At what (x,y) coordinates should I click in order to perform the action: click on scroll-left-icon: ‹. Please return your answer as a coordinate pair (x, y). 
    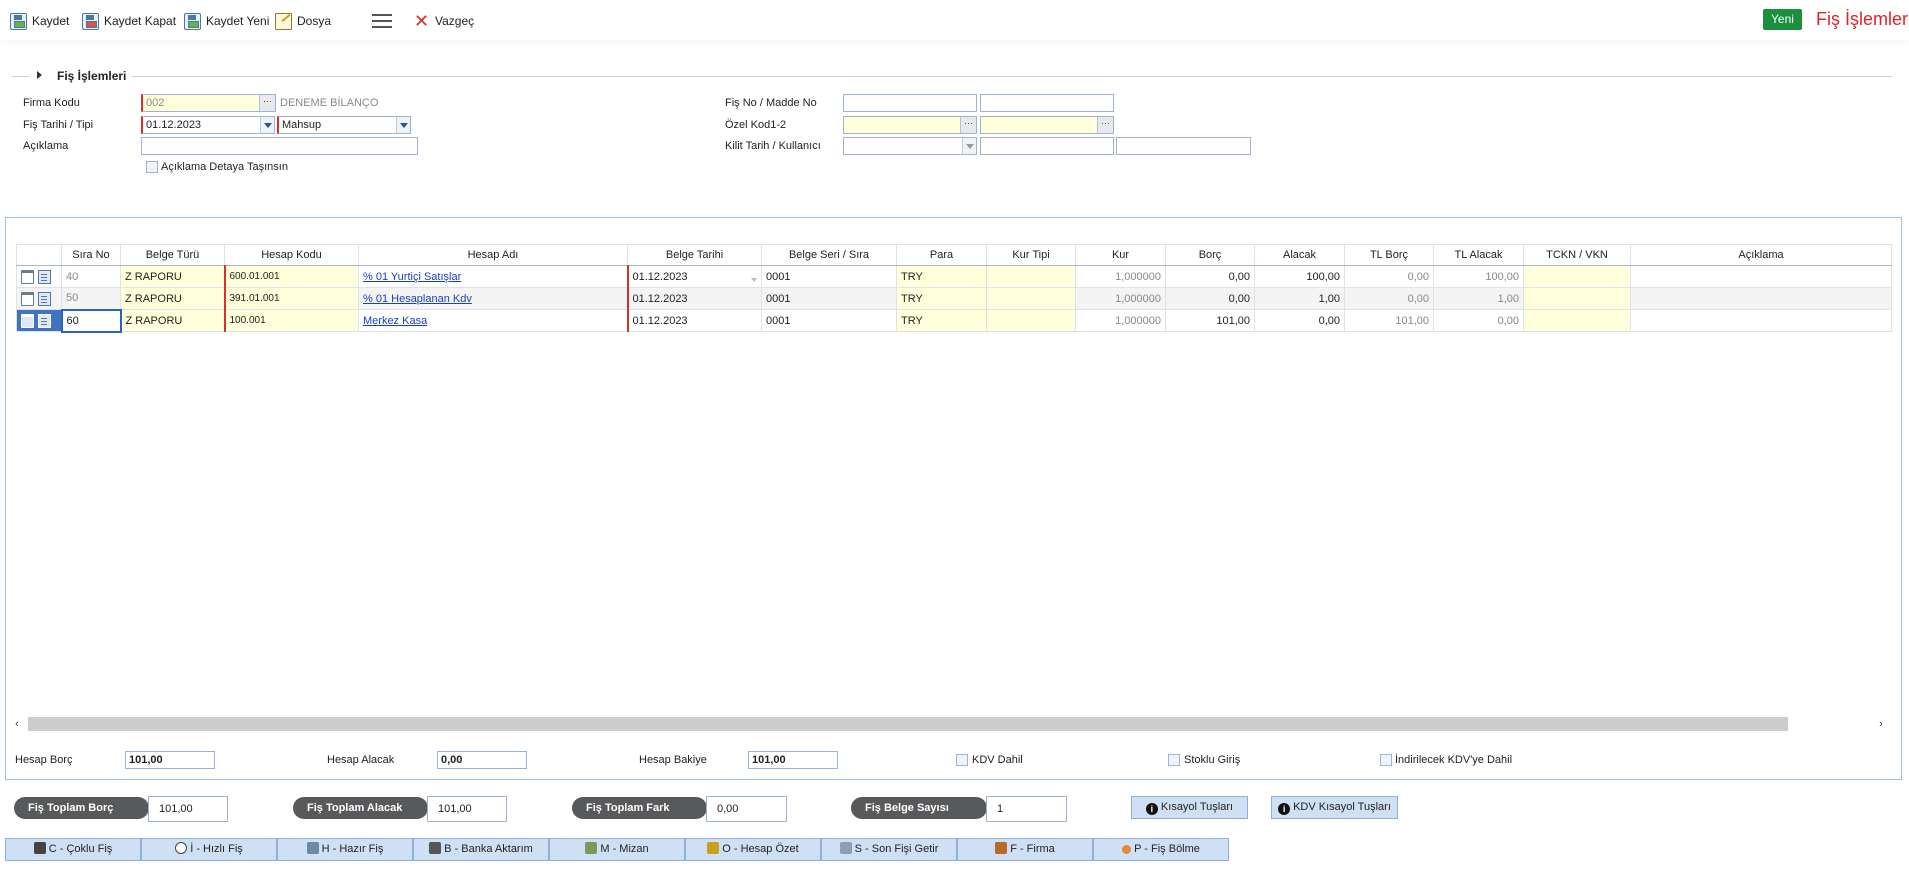
    Looking at the image, I should click on (17, 724).